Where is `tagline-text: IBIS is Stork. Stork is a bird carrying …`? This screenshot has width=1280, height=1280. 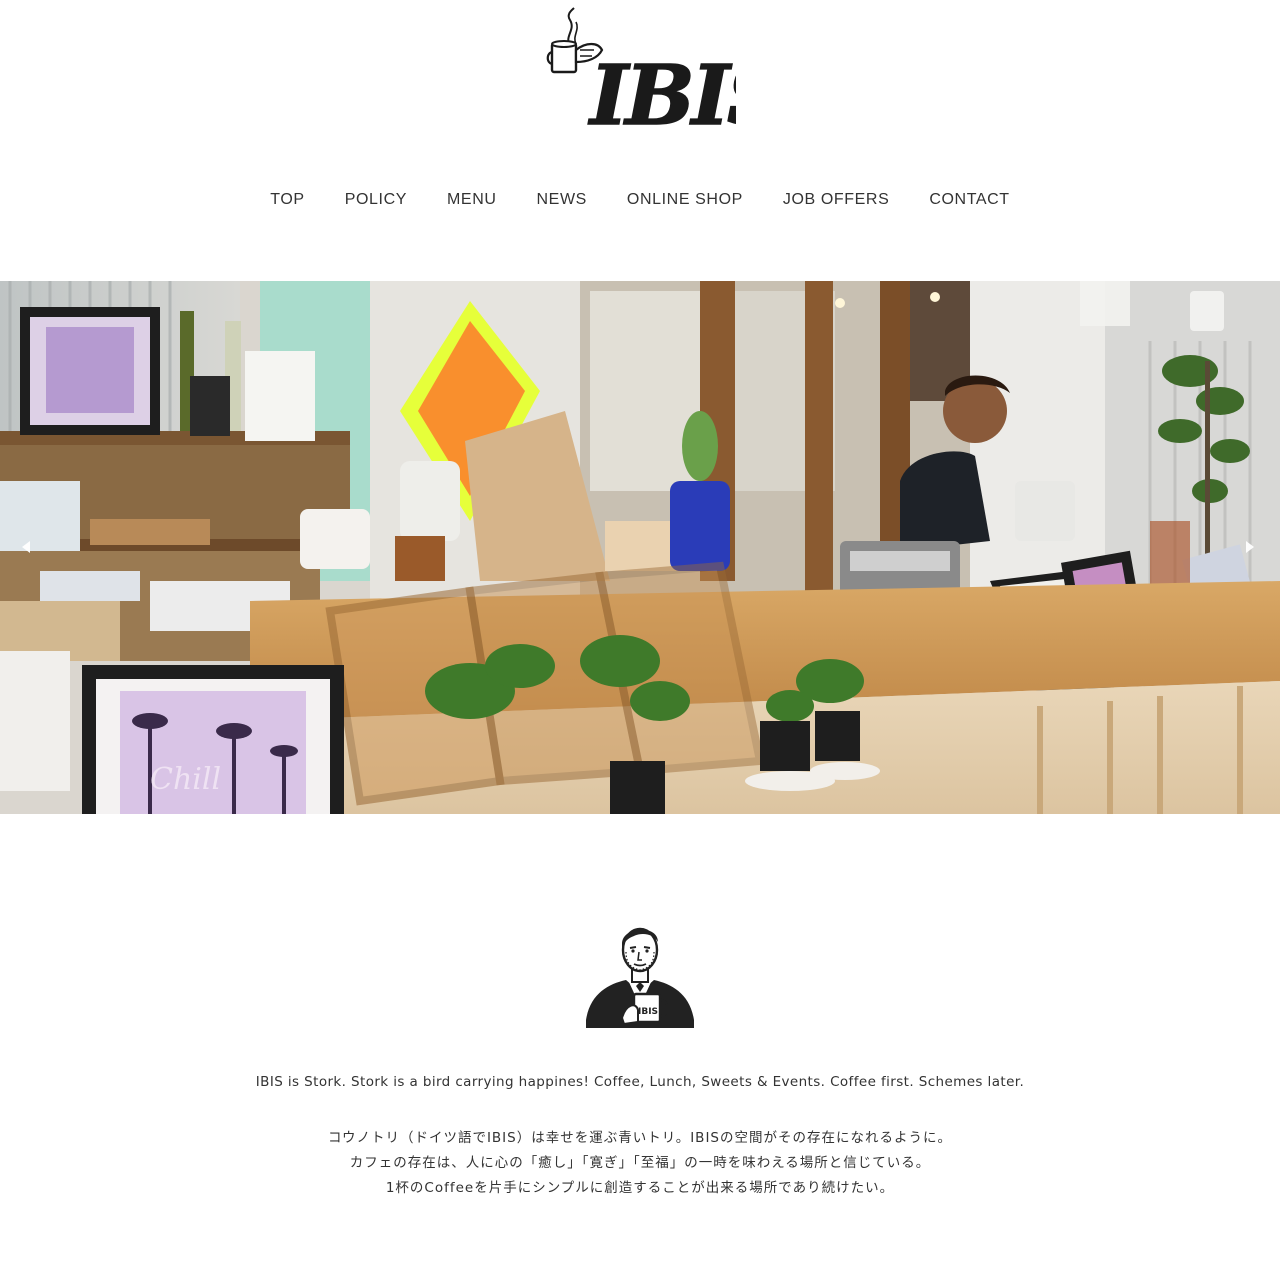
tagline-text: IBIS is Stork. Stork is a bird carrying … is located at coordinates (640, 1082).